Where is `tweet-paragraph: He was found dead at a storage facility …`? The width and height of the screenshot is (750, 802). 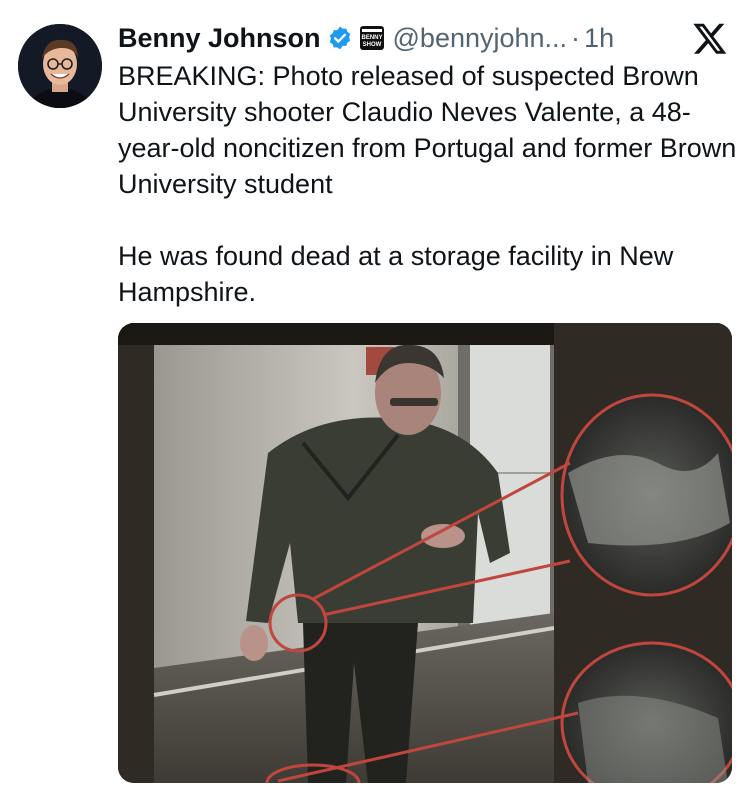 tweet-paragraph: He was found dead at a storage facility … is located at coordinates (396, 274).